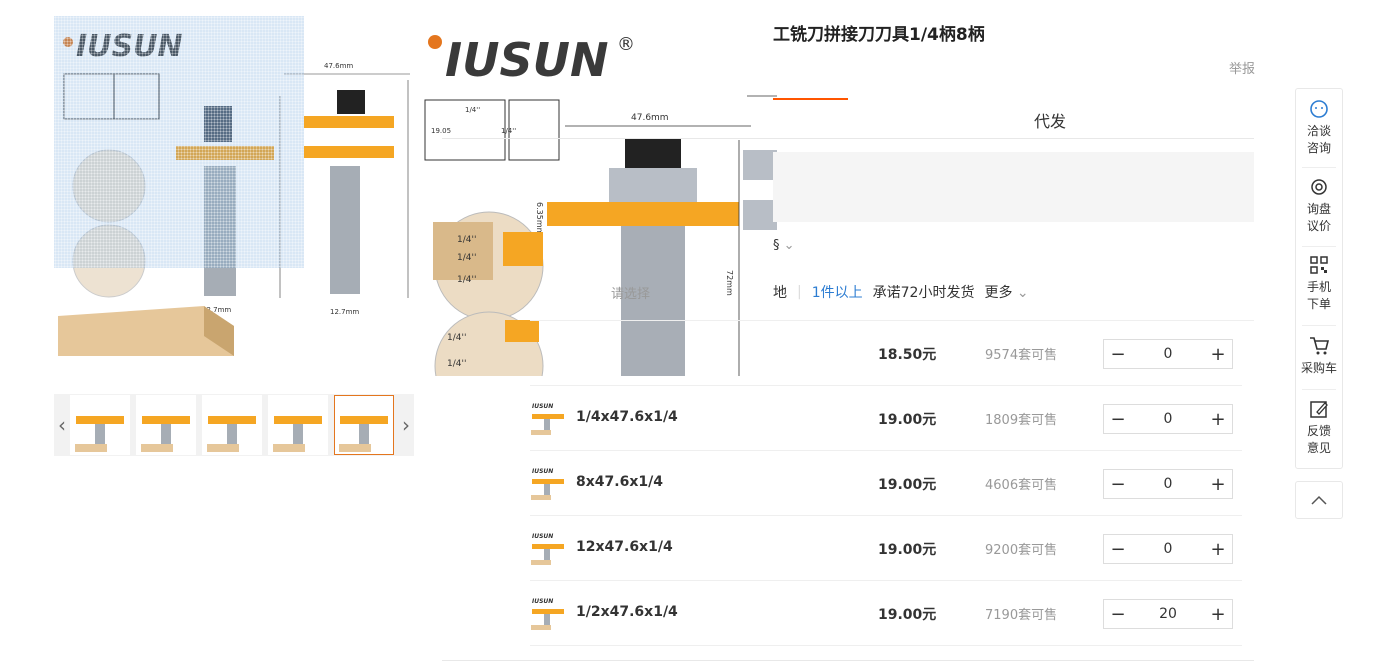  I want to click on thumbnail-active, so click(364, 425).